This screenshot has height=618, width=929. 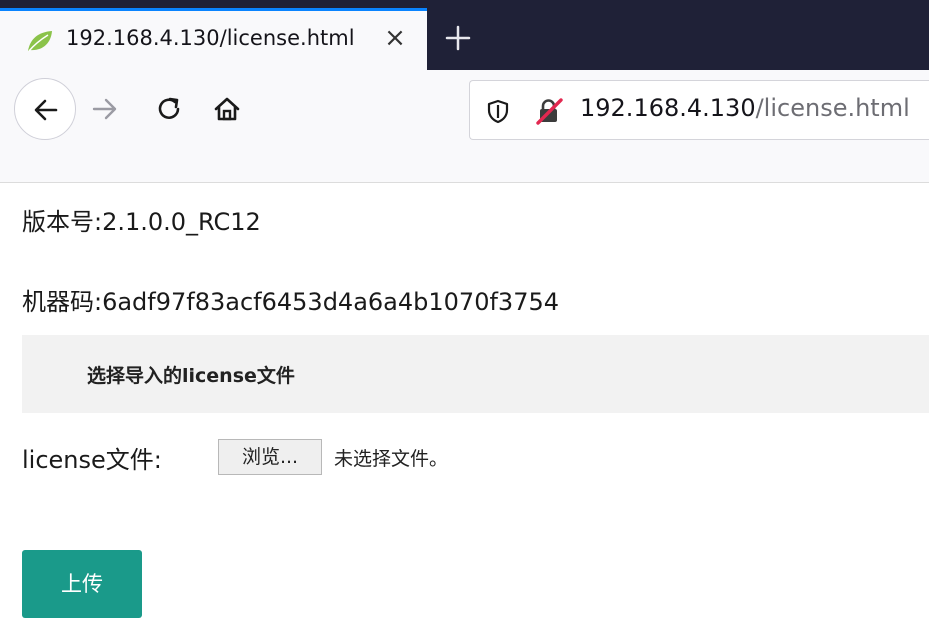 I want to click on url-path: /license.html, so click(x=832, y=108).